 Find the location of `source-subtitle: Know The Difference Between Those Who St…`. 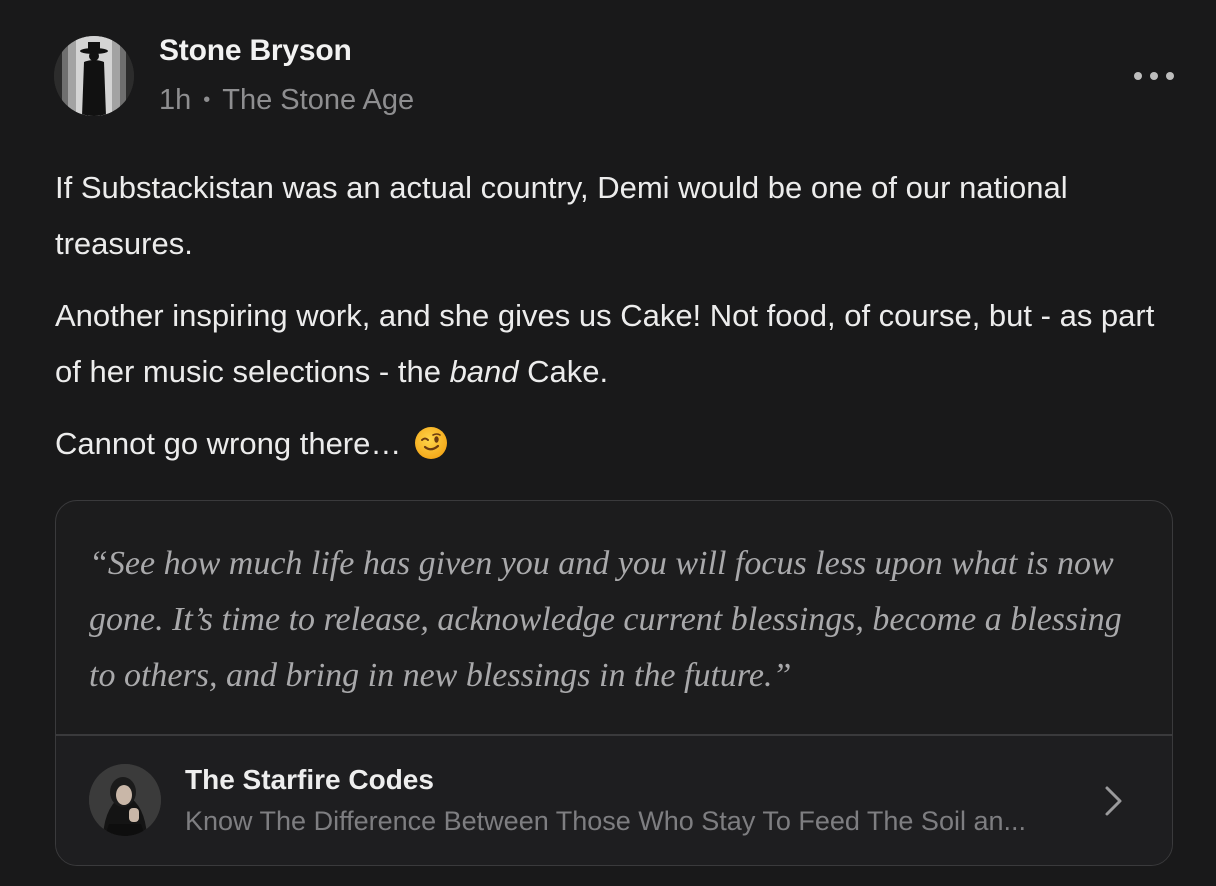

source-subtitle: Know The Difference Between Those Who St… is located at coordinates (605, 821).